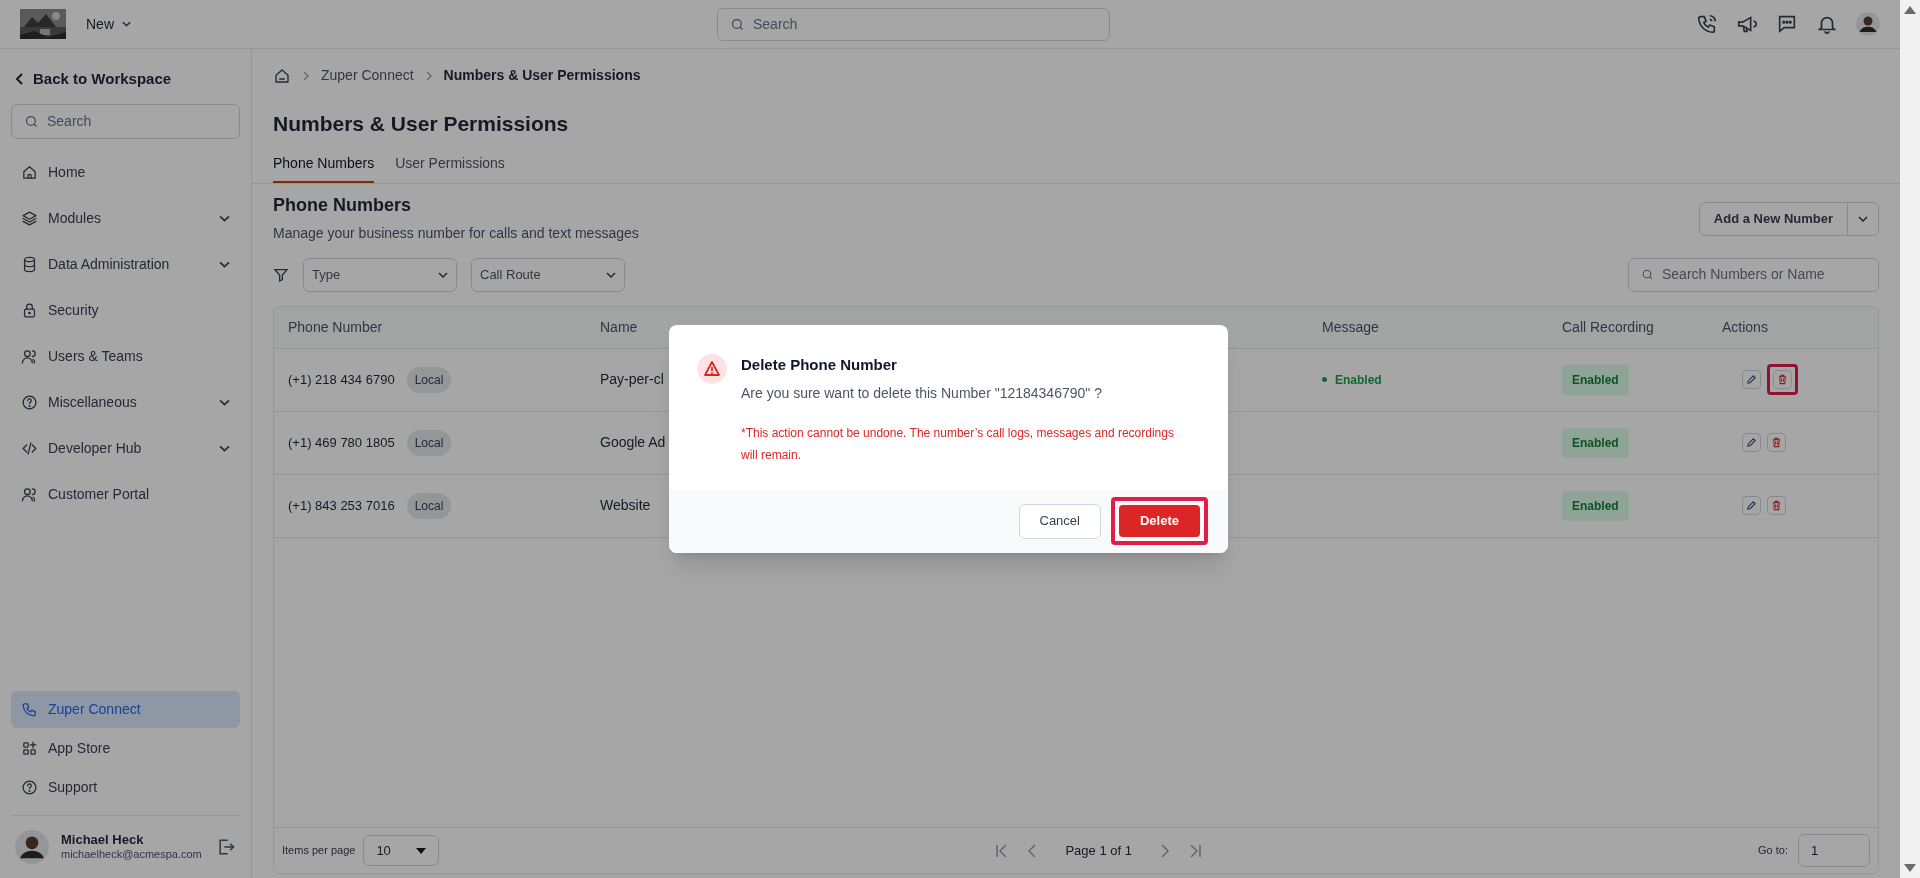 This screenshot has height=878, width=1920. Describe the element at coordinates (421, 850) in the screenshot. I see `caret-down-icon` at that location.